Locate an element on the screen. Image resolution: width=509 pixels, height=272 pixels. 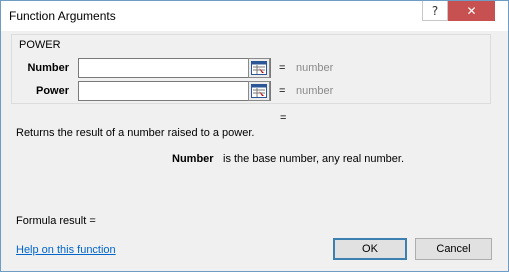
ok-label: OK is located at coordinates (370, 249).